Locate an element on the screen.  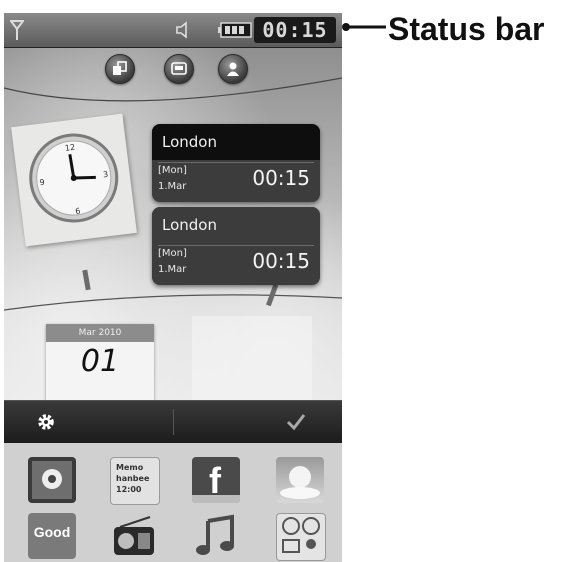
messaging-icon is located at coordinates (301, 535).